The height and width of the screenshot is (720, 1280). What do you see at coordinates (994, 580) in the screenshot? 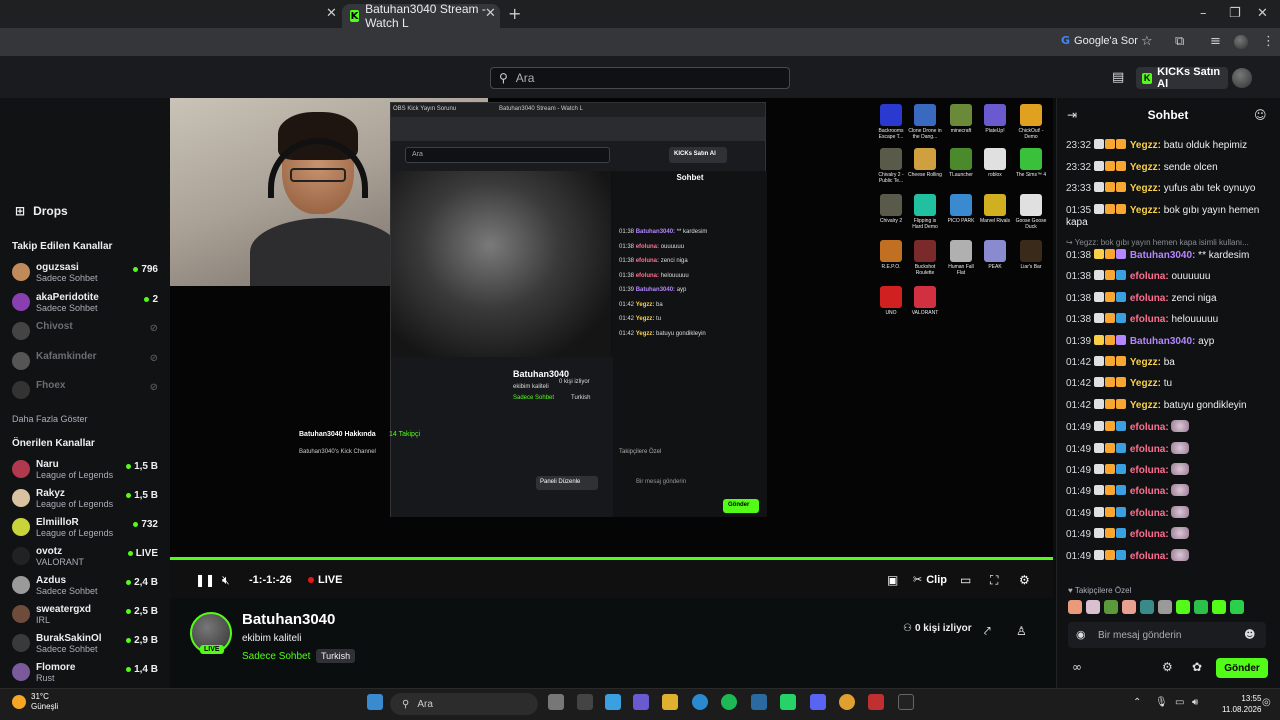
I see `fullscreen-icon: ⛶` at bounding box center [994, 580].